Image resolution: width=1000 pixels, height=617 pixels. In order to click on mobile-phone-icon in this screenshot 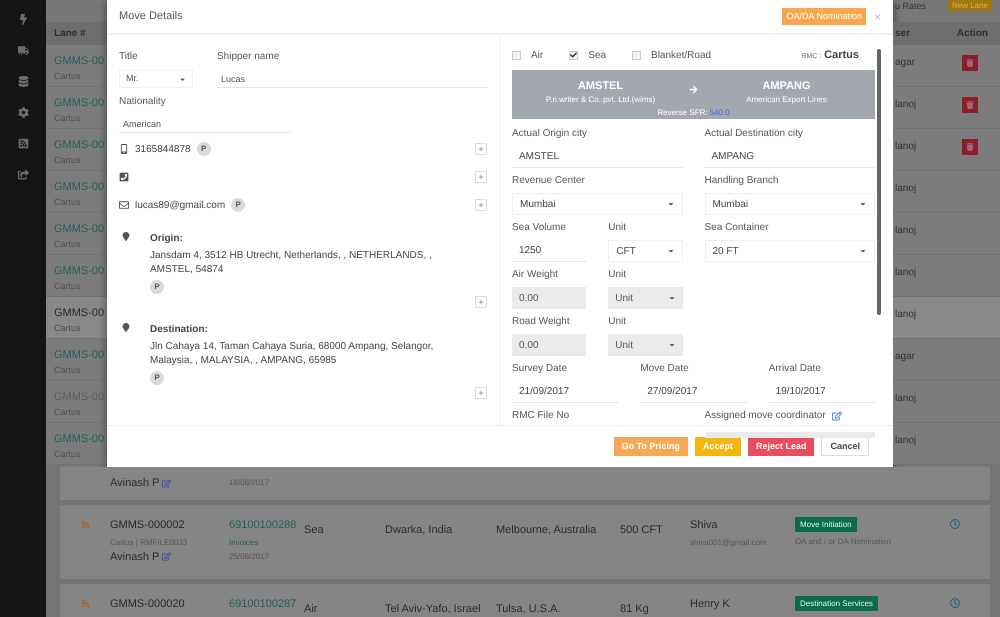, I will do `click(124, 149)`.